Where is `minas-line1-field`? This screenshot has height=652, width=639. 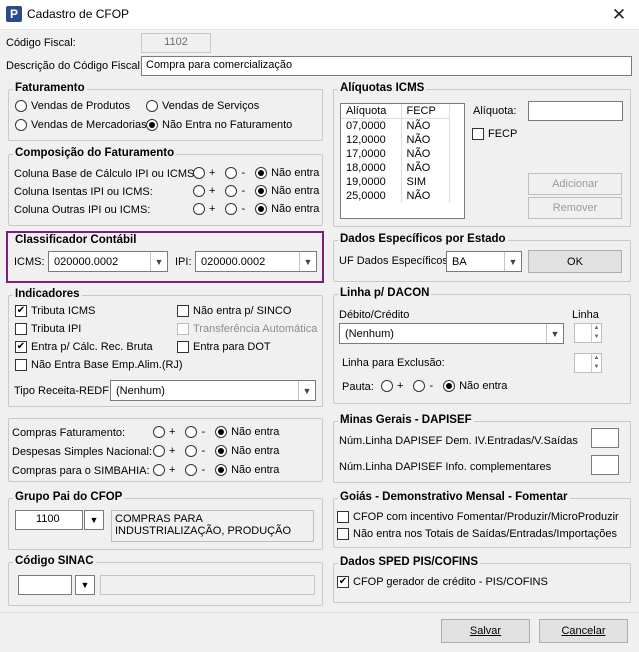
minas-line1-field is located at coordinates (605, 438).